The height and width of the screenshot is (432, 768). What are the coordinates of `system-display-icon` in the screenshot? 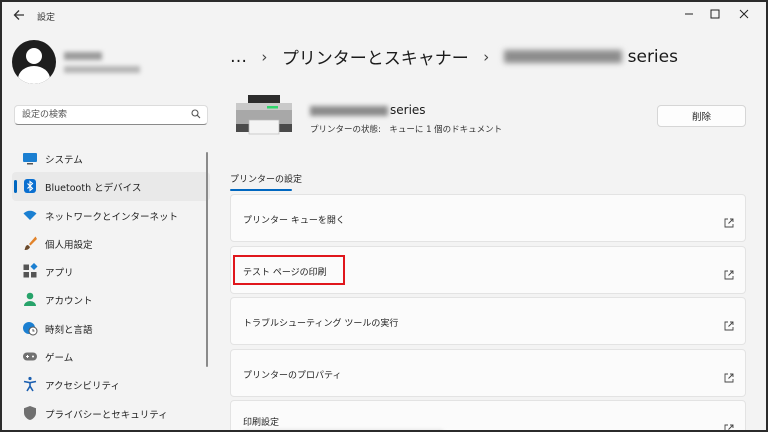 It's located at (30, 158).